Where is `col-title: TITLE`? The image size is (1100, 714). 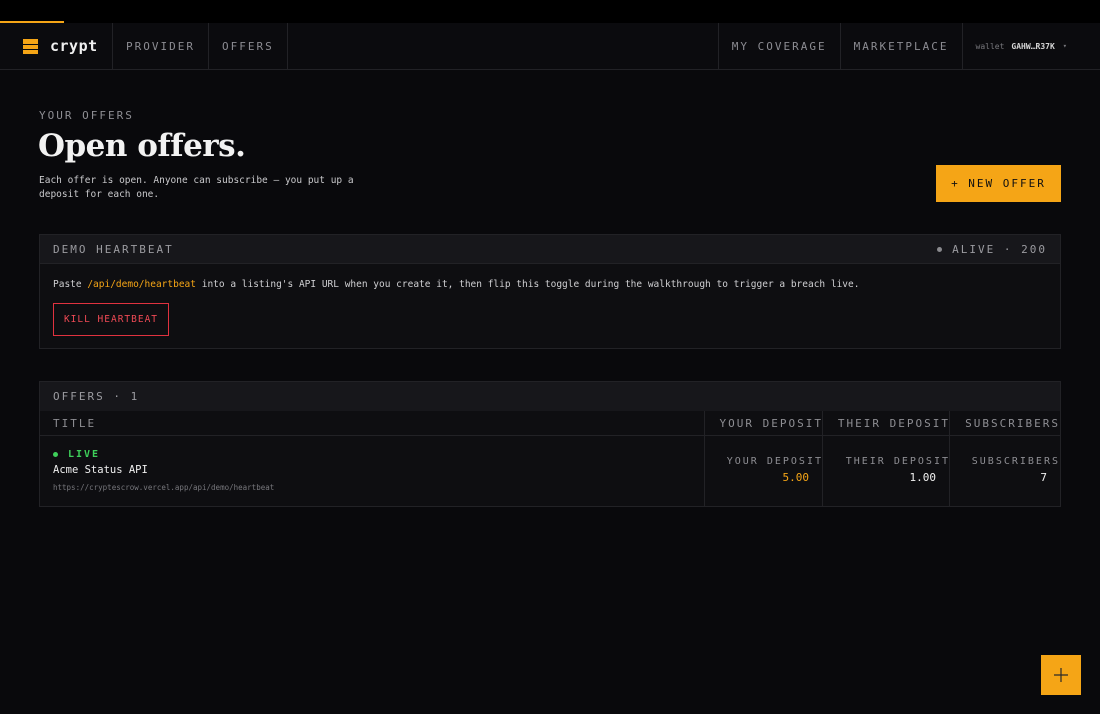
col-title: TITLE is located at coordinates (75, 423).